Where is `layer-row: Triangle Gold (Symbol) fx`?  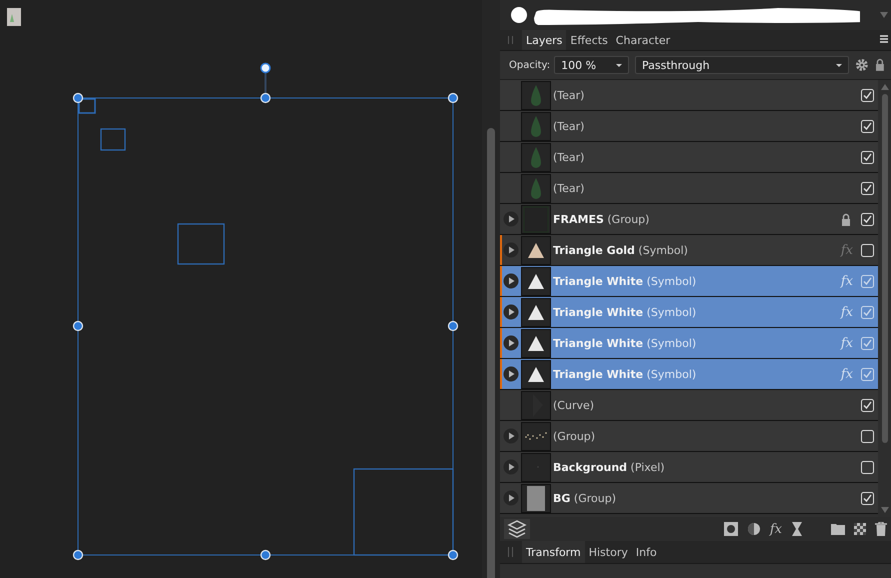 layer-row: Triangle Gold (Symbol) fx is located at coordinates (689, 250).